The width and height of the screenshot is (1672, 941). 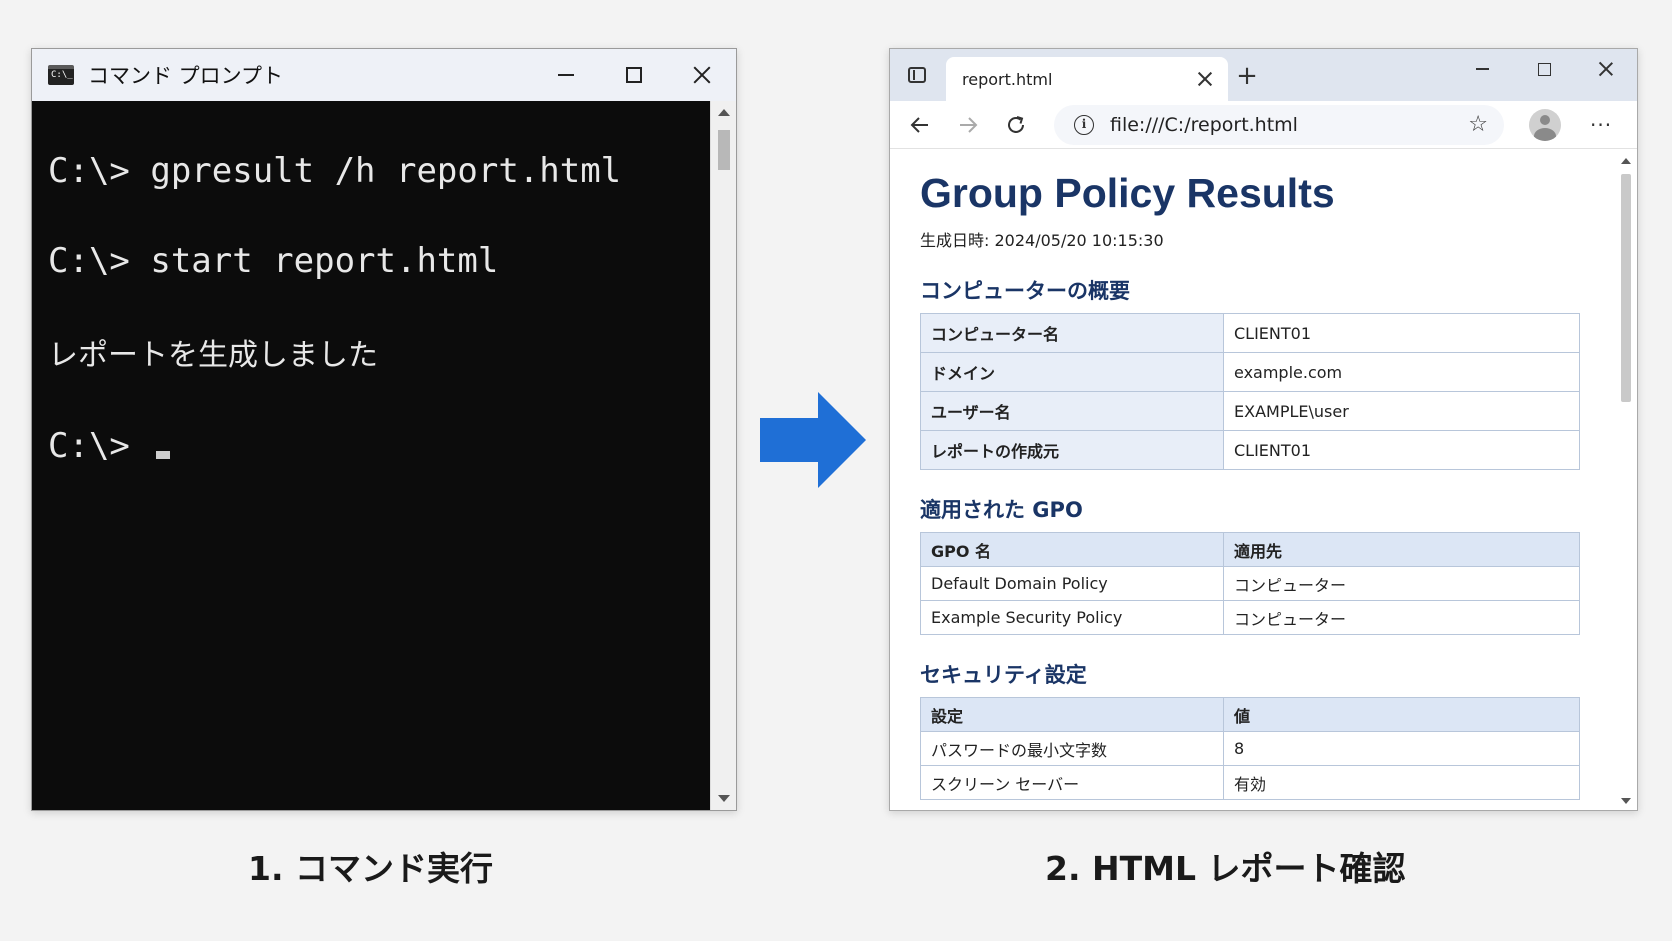 I want to click on reload-button, so click(x=1016, y=125).